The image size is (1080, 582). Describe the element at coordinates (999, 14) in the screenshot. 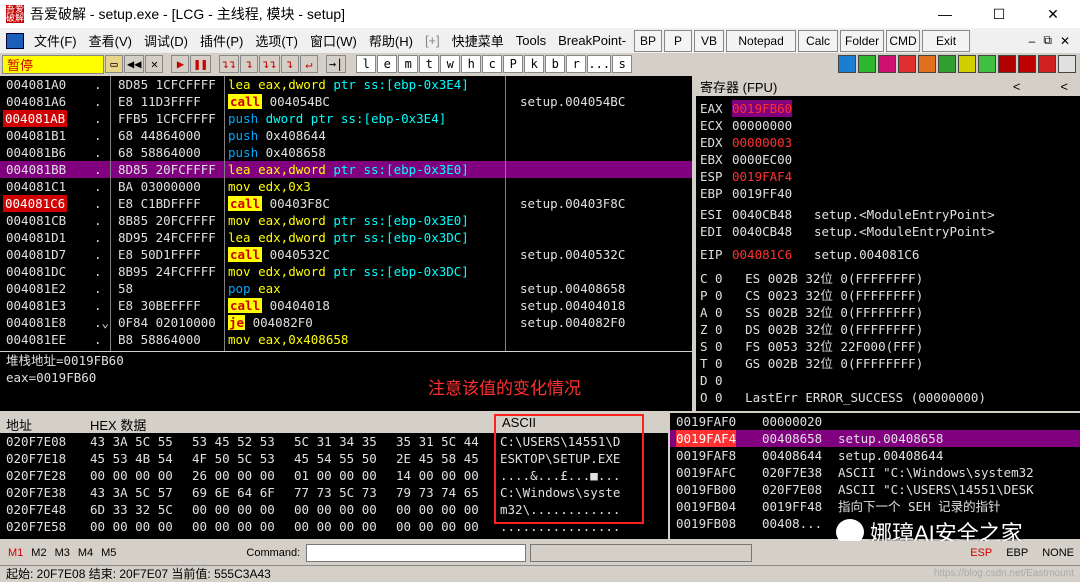

I see `maximize-button: ☐` at that location.